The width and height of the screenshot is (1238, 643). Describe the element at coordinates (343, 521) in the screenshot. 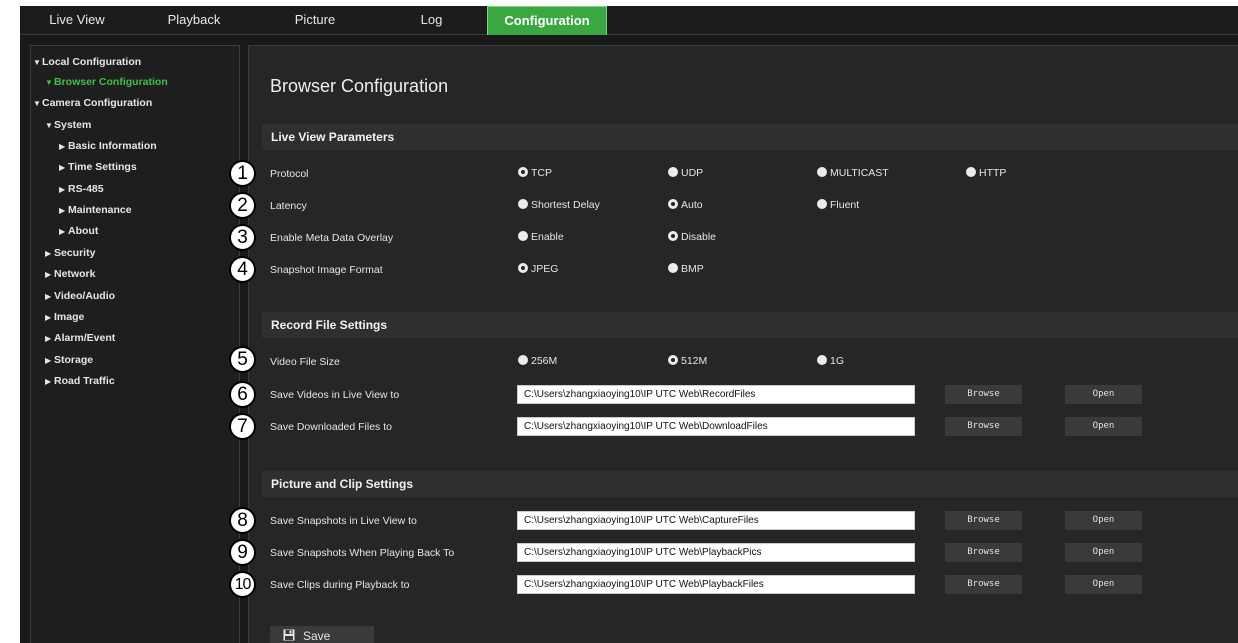

I see `save-snapshots-live-label: Save Snapshots in Live View to` at that location.